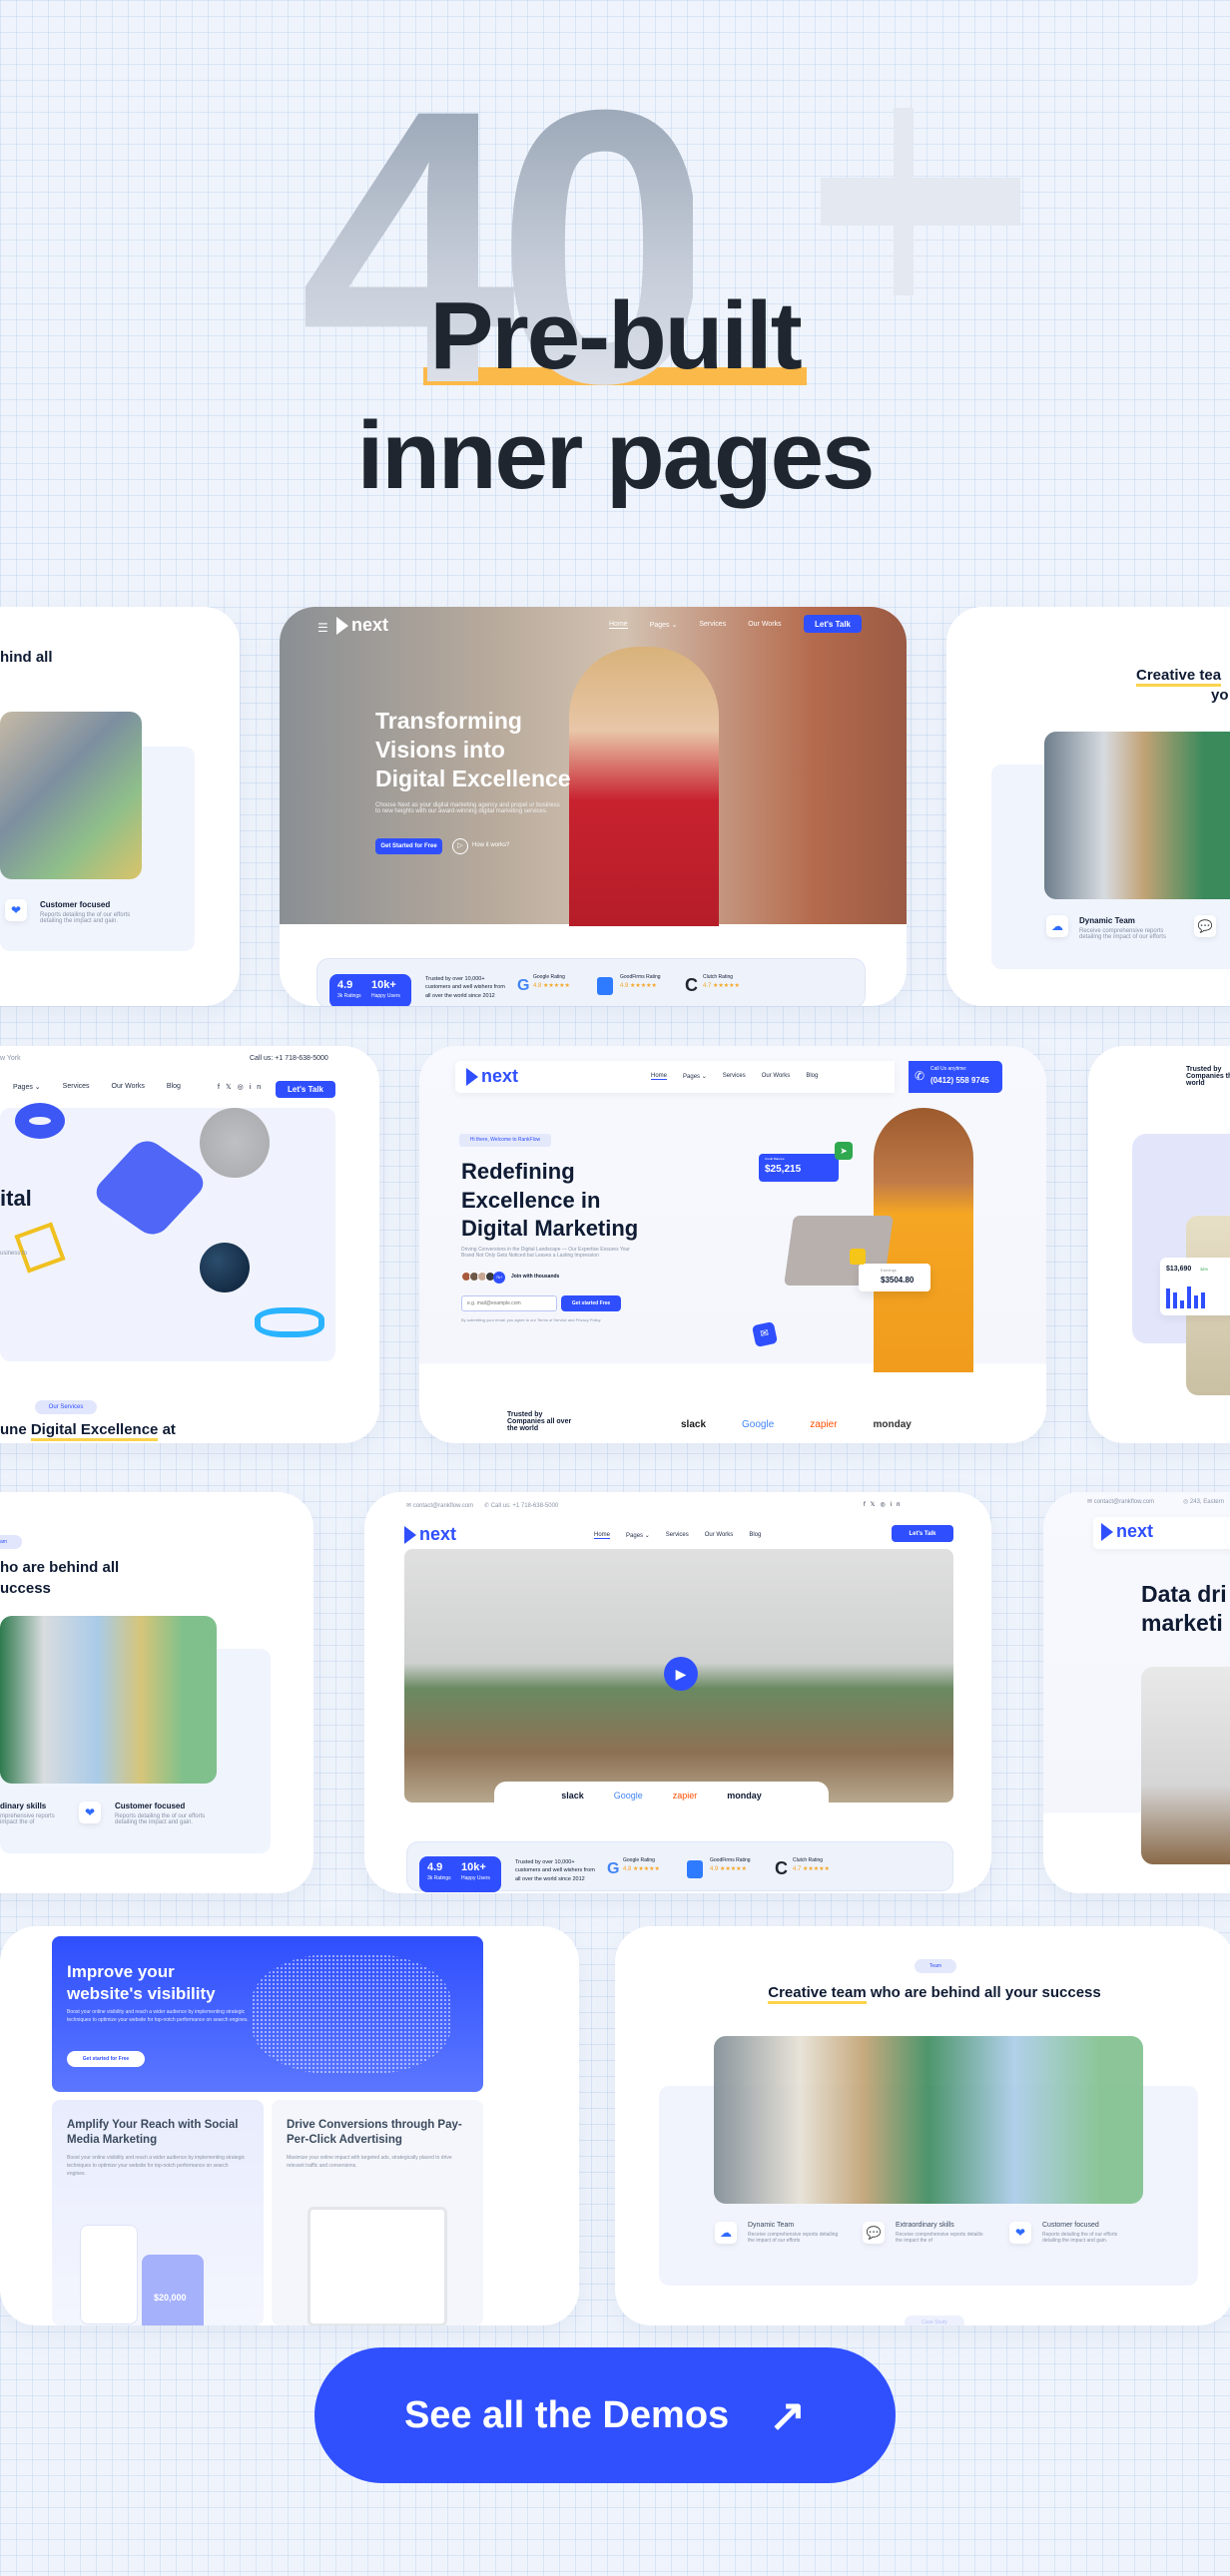 The width and height of the screenshot is (1230, 2576). Describe the element at coordinates (616, 456) in the screenshot. I see `hero-title-line2: inner pages` at that location.